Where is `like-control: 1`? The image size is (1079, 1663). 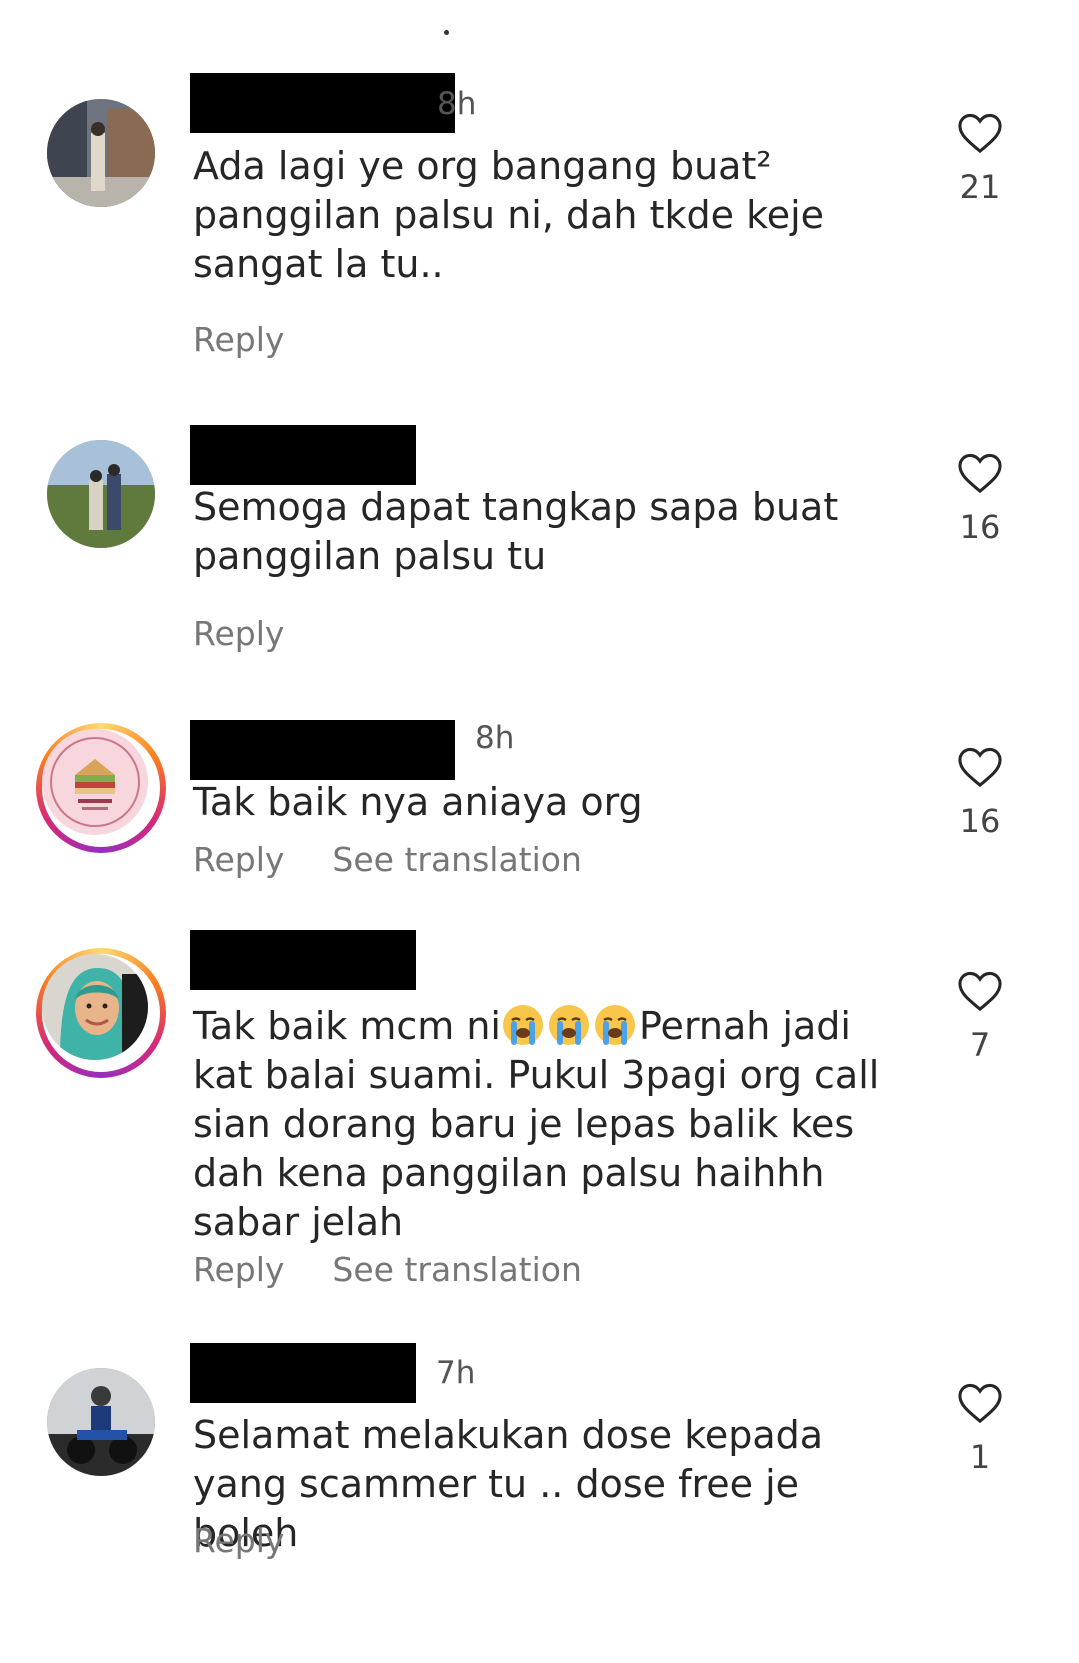 like-control: 1 is located at coordinates (980, 1429).